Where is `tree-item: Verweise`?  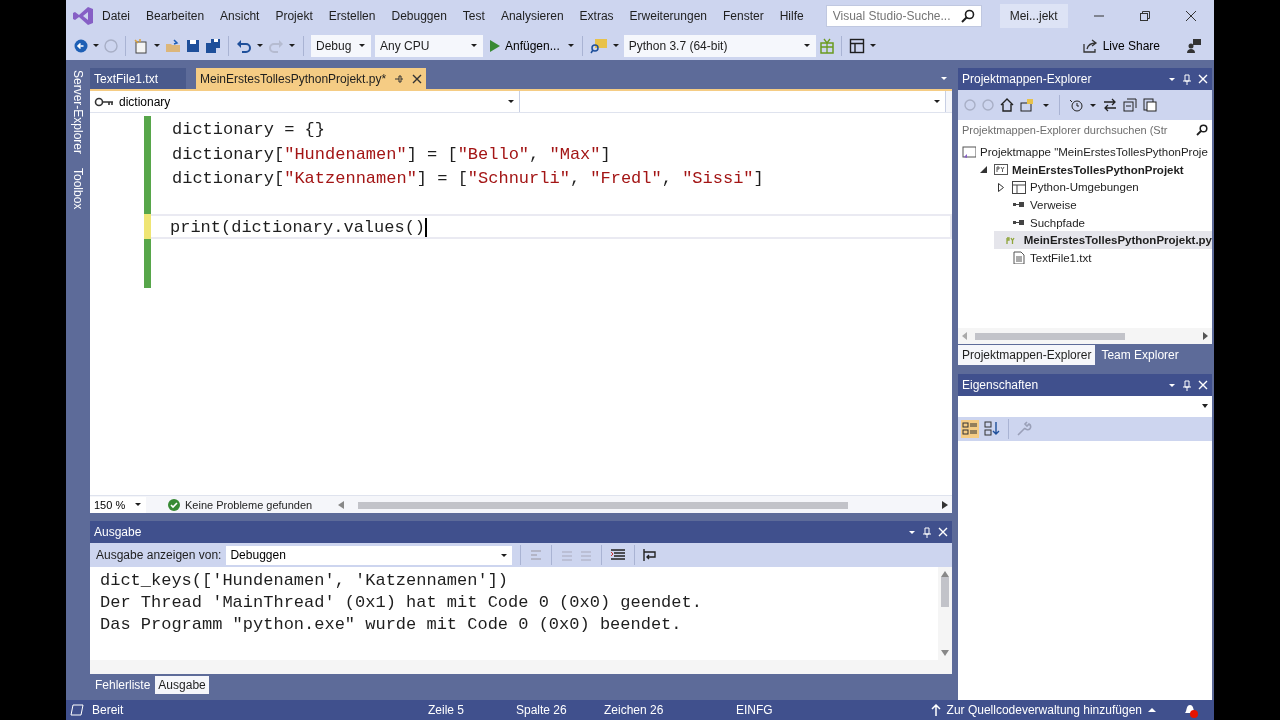 tree-item: Verweise is located at coordinates (1103, 205).